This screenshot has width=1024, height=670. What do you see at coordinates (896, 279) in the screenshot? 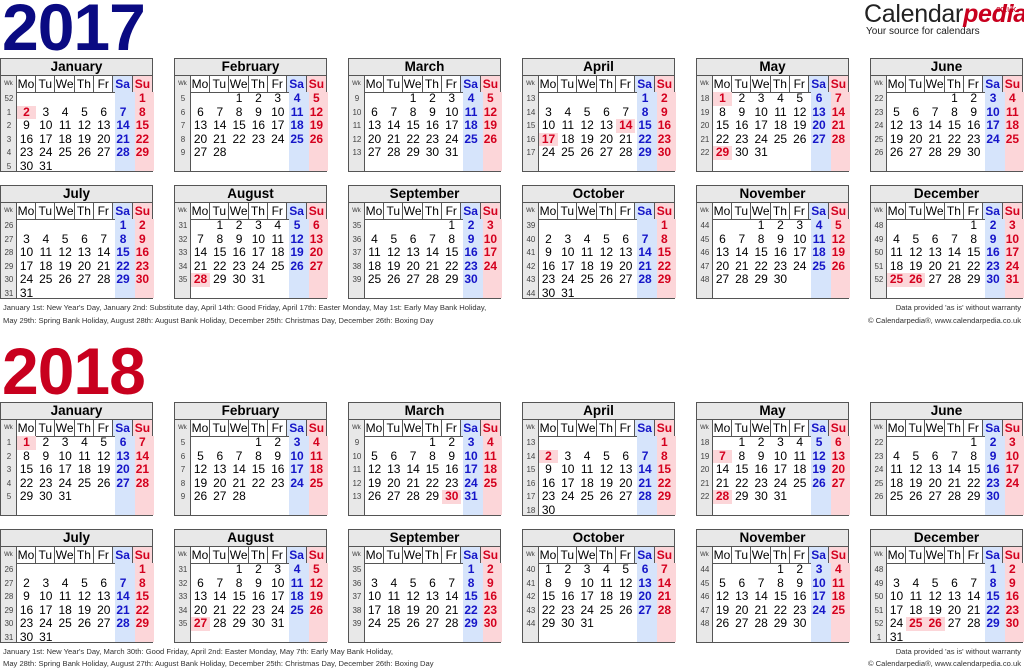
I see `holiday-date-cell: 25` at bounding box center [896, 279].